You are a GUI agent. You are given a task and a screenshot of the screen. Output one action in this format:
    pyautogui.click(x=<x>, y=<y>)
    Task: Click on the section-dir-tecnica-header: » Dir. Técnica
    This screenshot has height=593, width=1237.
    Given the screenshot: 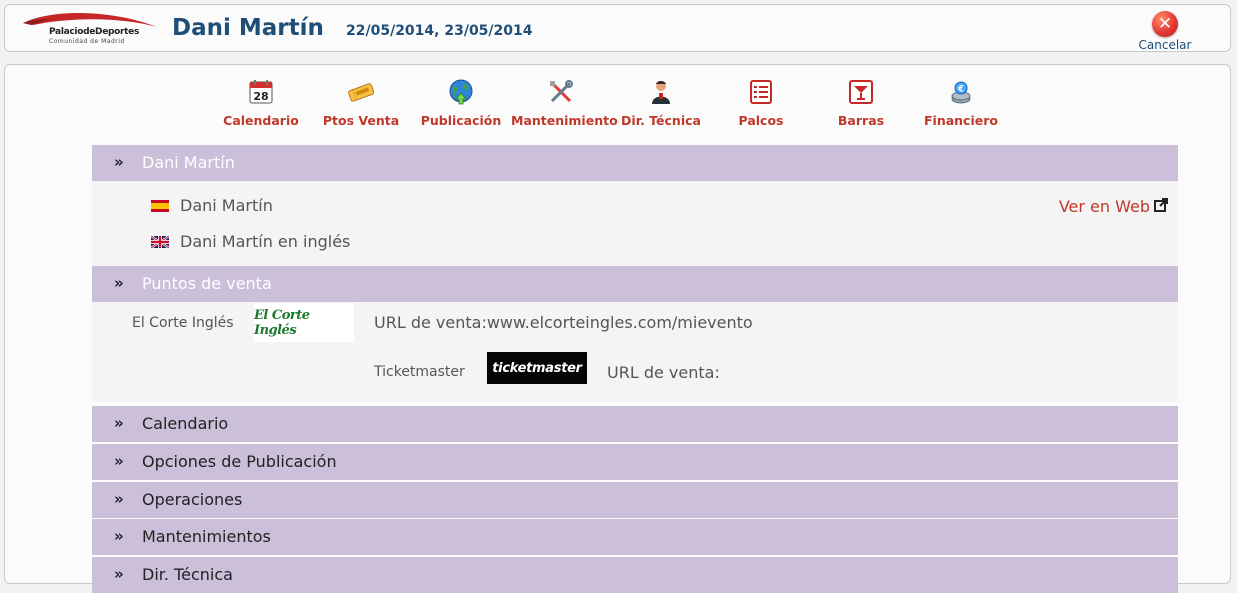 What is the action you would take?
    pyautogui.click(x=635, y=575)
    